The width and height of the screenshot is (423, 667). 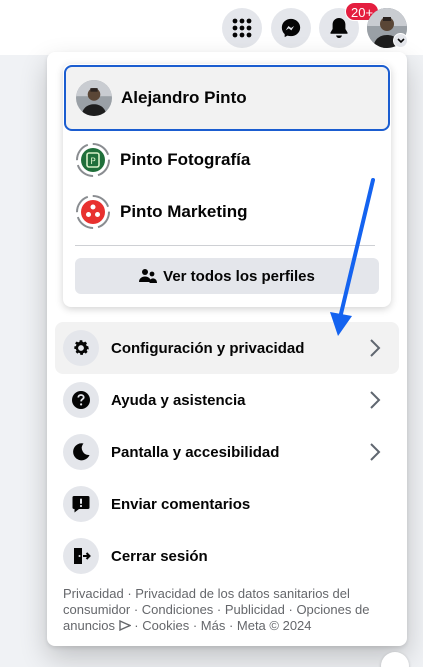 I want to click on profile-item-selected: Alejandro Pinto, so click(x=227, y=98).